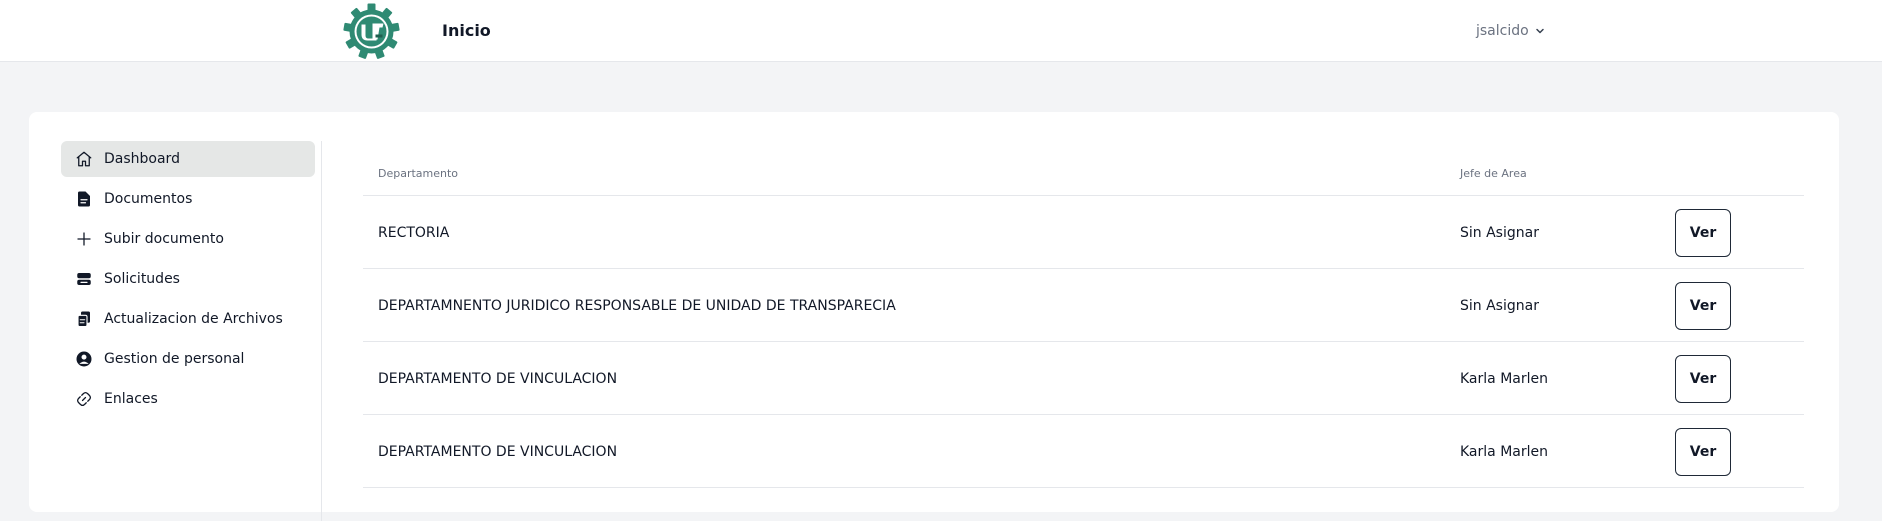  What do you see at coordinates (84, 159) in the screenshot?
I see `home-icon` at bounding box center [84, 159].